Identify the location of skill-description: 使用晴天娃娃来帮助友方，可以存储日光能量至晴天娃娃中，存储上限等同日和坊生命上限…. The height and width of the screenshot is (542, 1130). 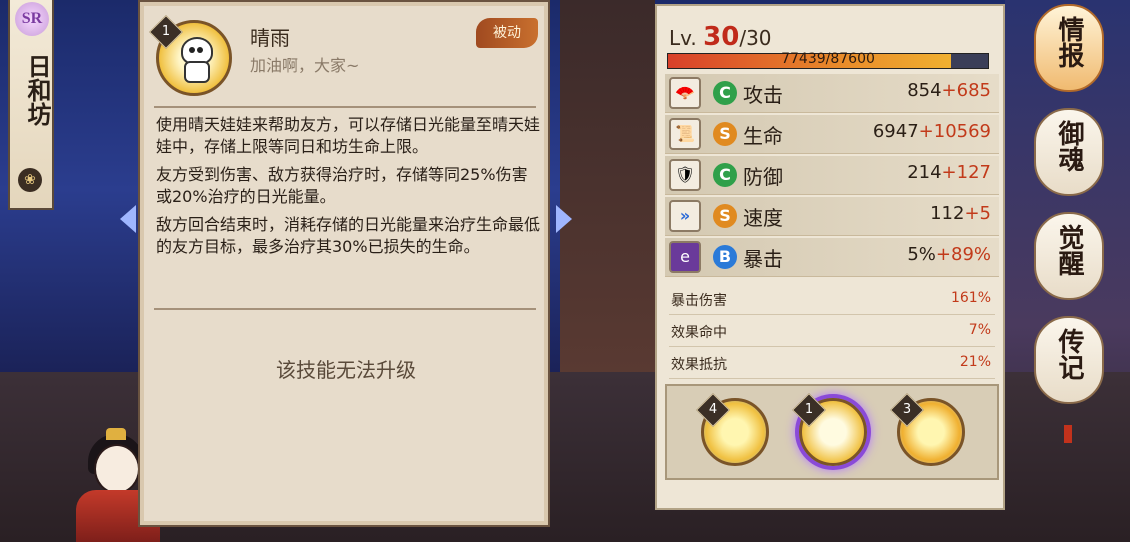
(349, 189).